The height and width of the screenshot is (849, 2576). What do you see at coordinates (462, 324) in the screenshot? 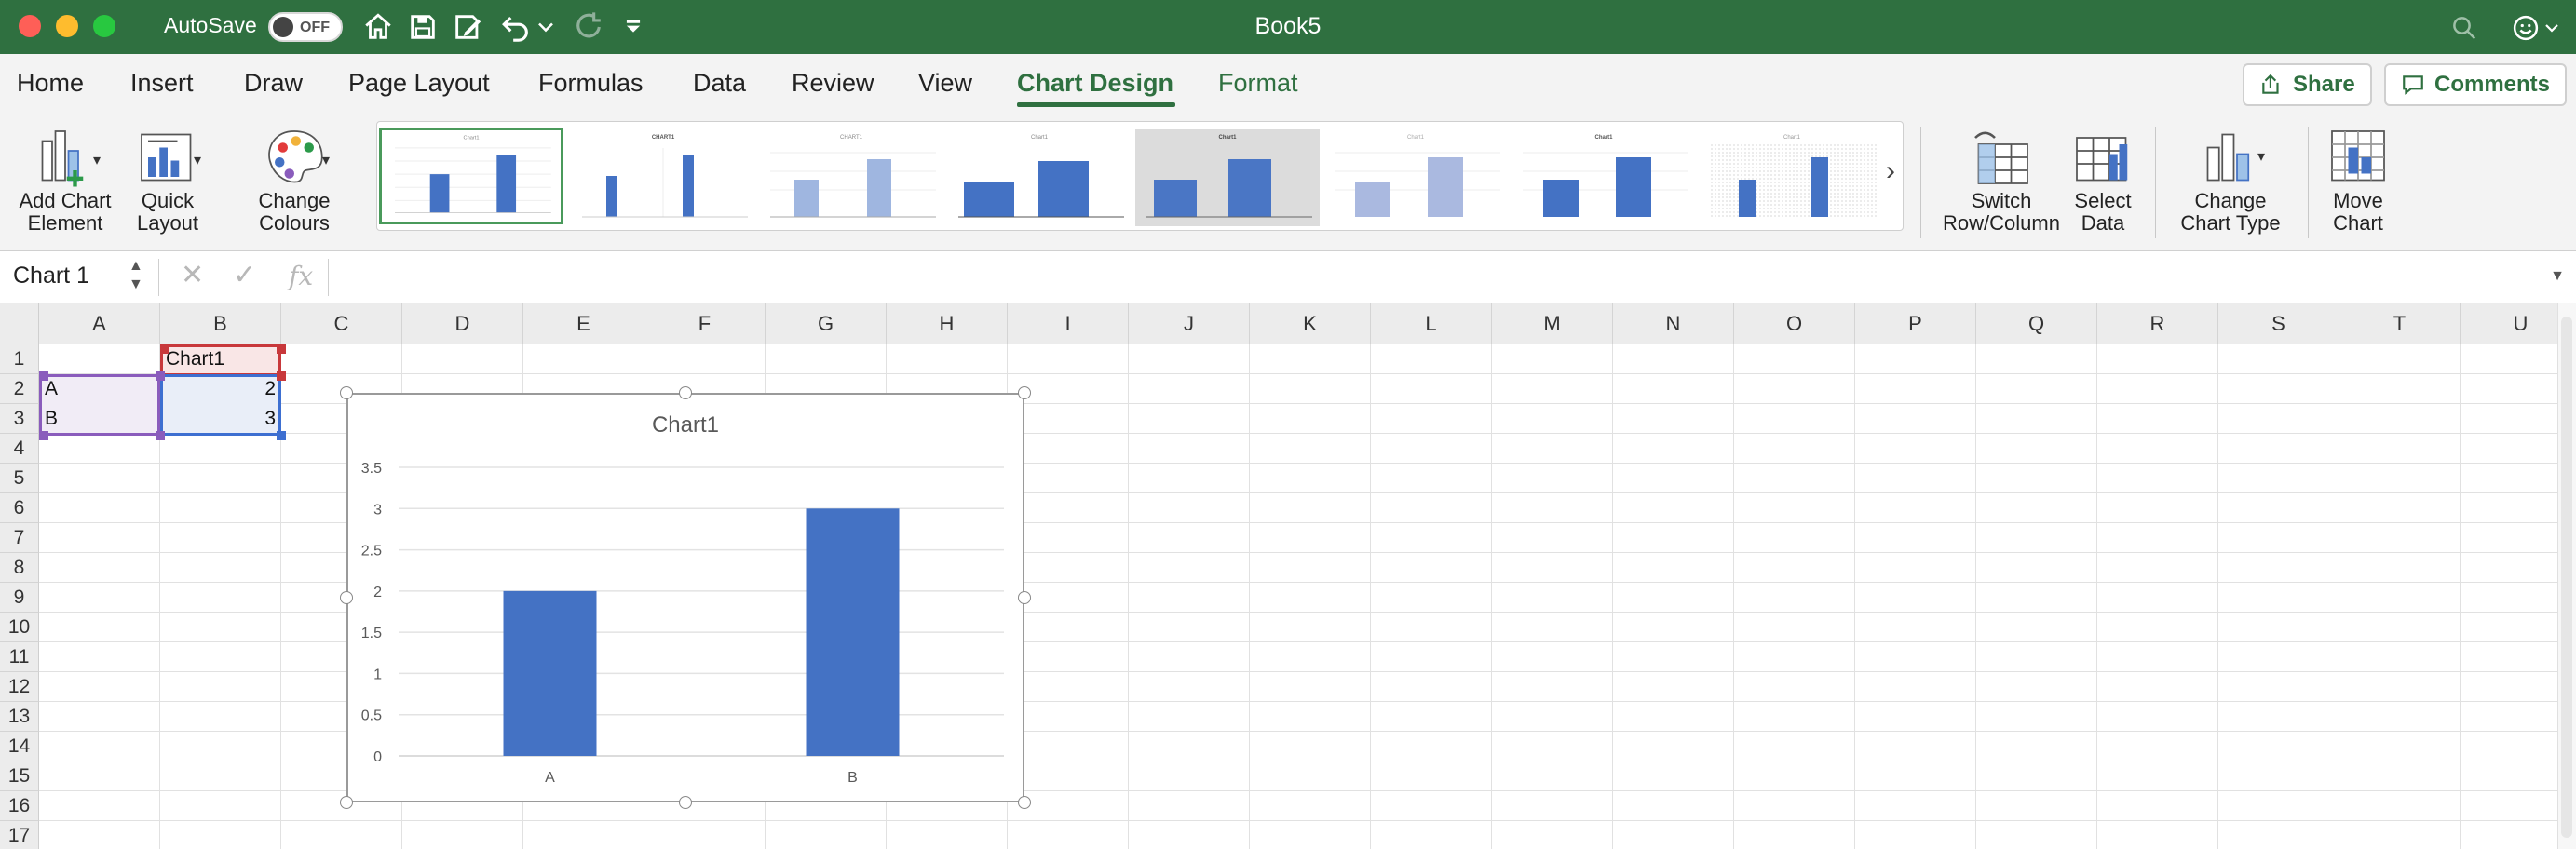
I see `column-header-D: D` at bounding box center [462, 324].